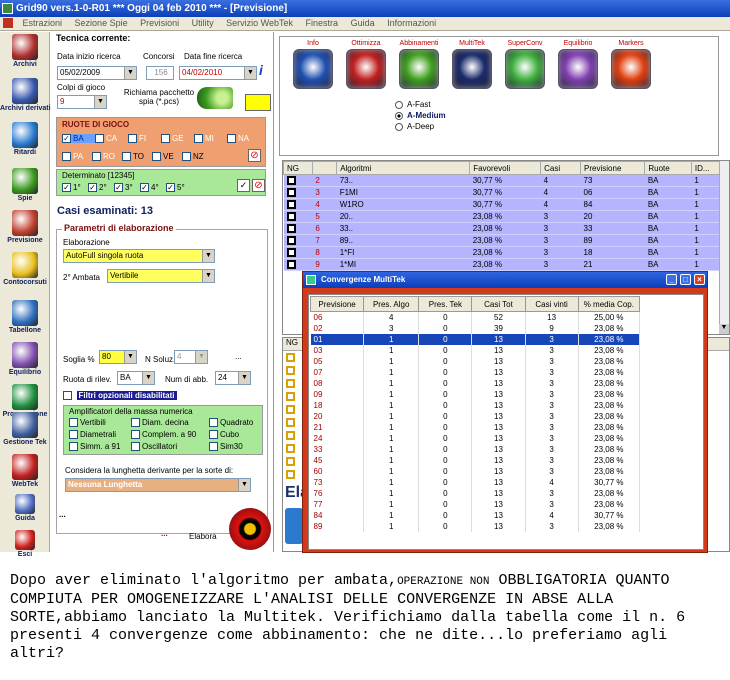  I want to click on toolbar-multitek-button: MultiTek, so click(472, 64).